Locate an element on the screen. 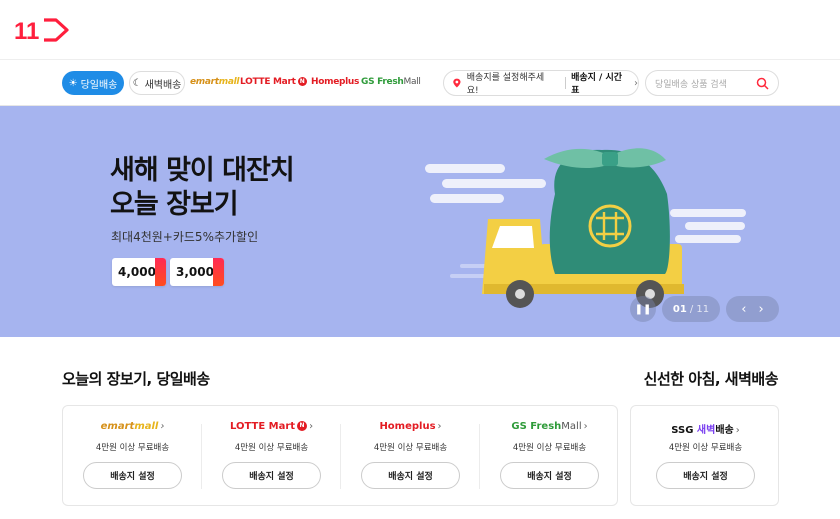  brand-emart-mall: emartmall is located at coordinates (215, 82).